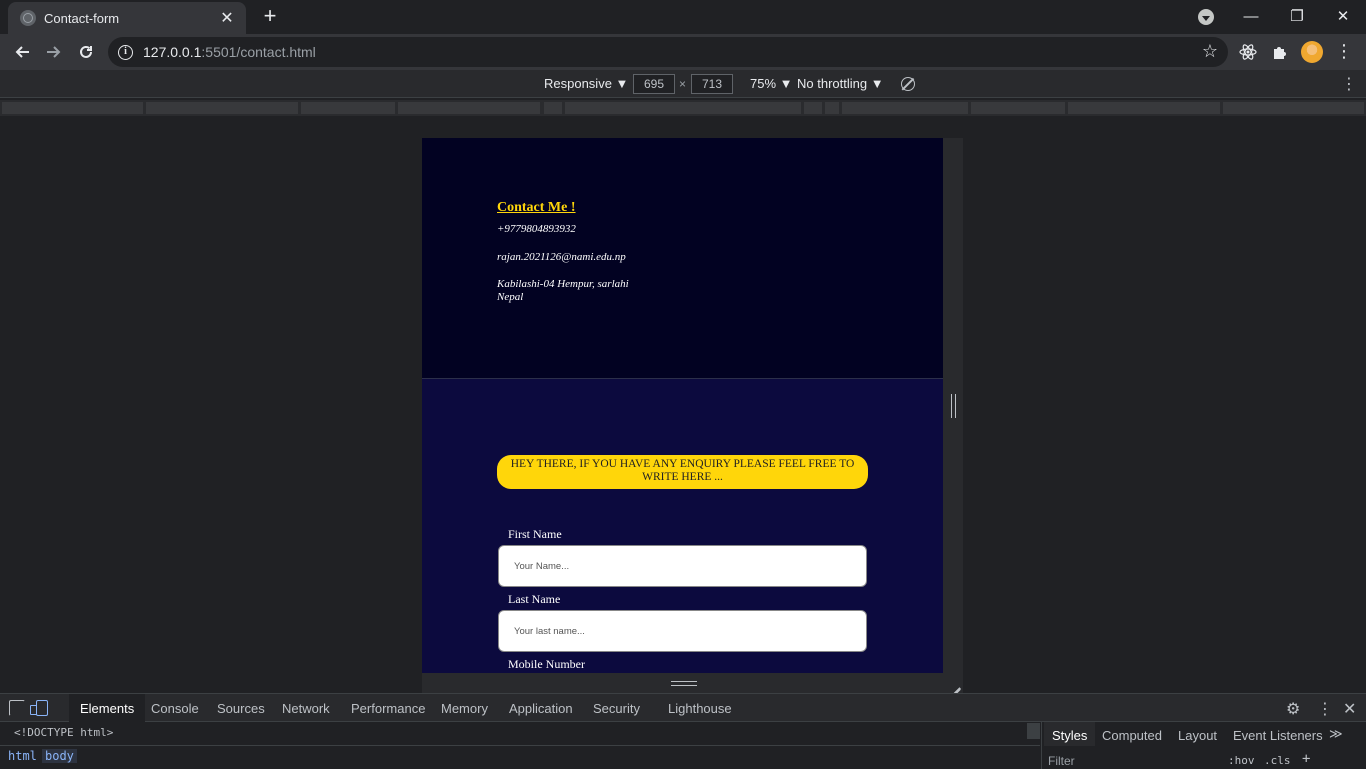 Image resolution: width=1366 pixels, height=769 pixels. Describe the element at coordinates (464, 708) in the screenshot. I see `tab-memory: Memory` at that location.